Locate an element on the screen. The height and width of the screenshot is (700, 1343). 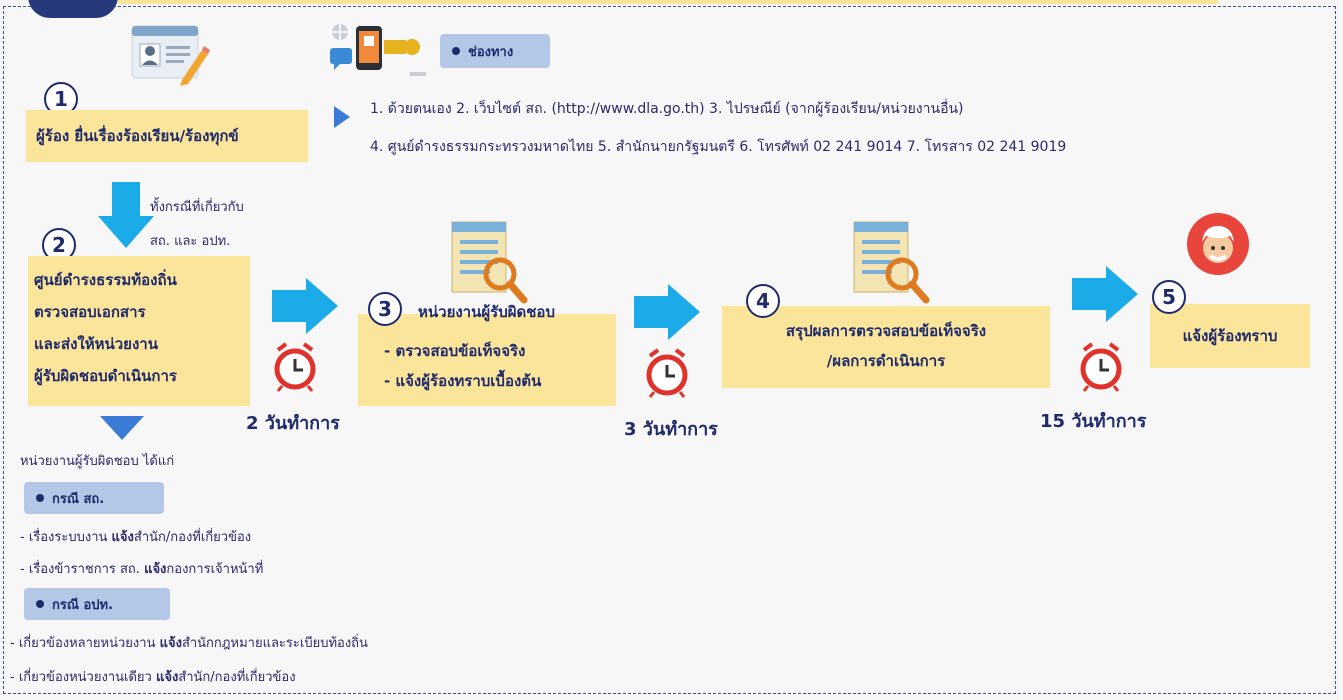
step-2-line: และส่งให้หน่วยงาน is located at coordinates (96, 344).